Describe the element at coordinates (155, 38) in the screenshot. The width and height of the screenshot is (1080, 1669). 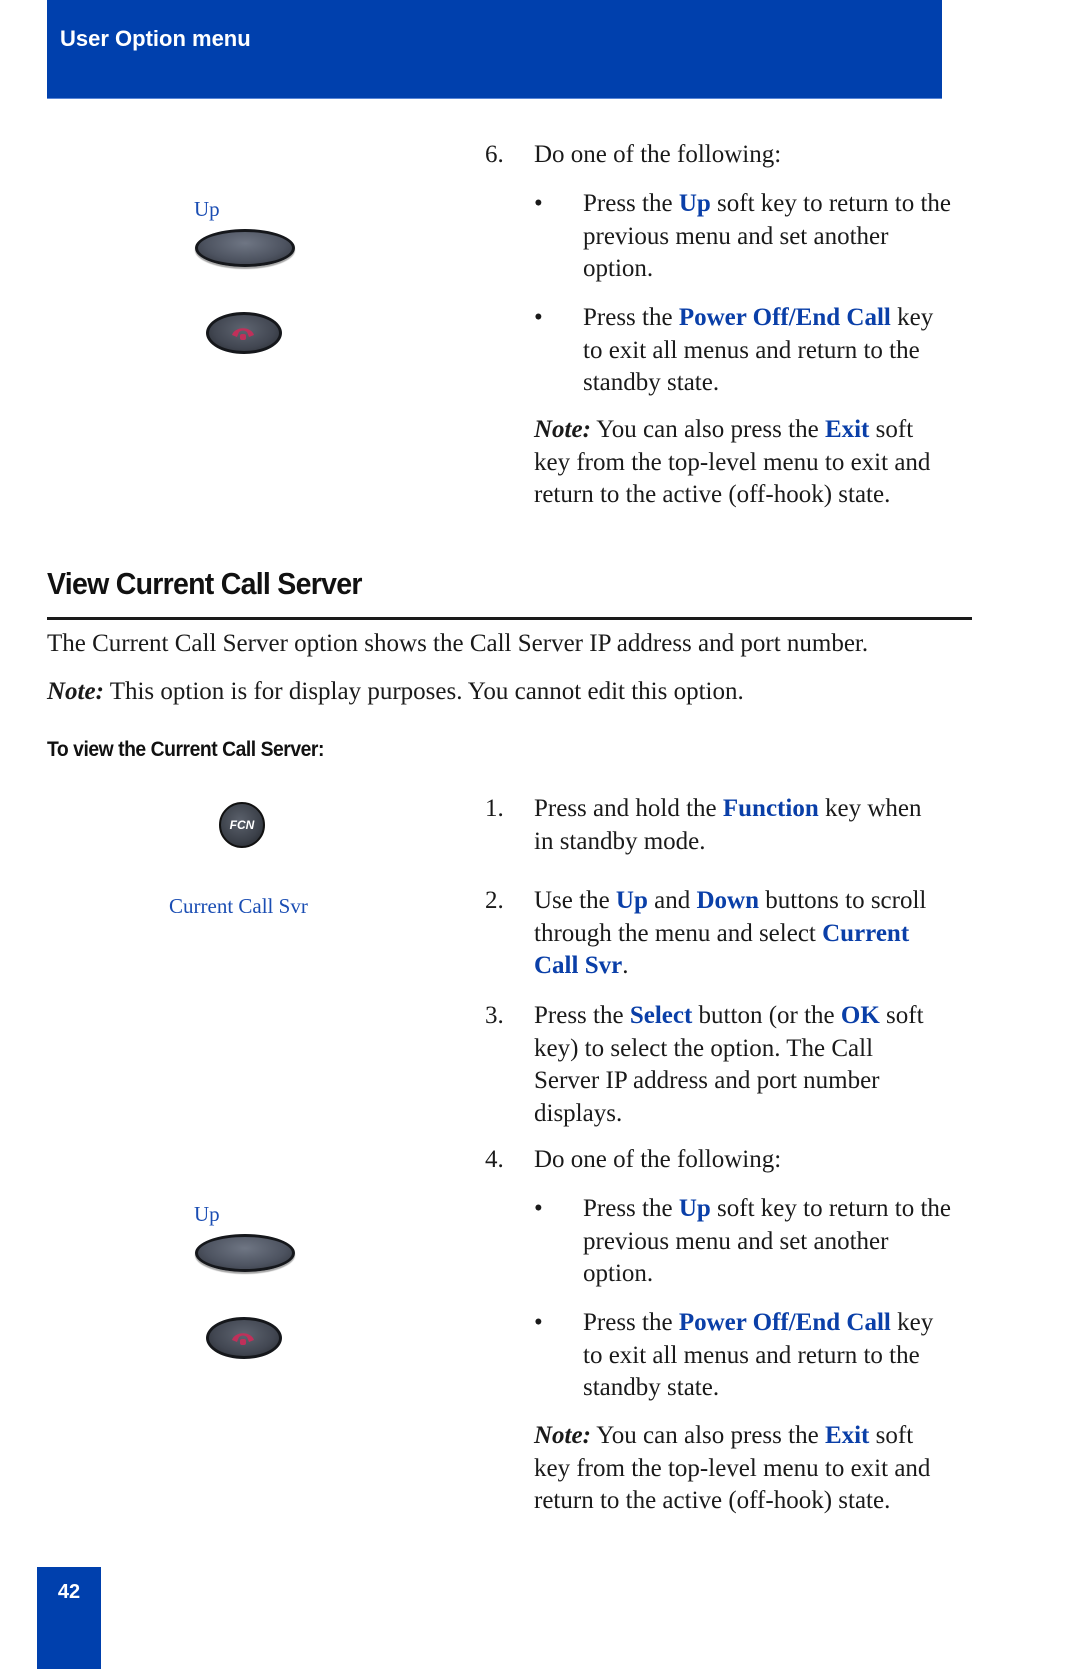
I see `chapter-title: User Option menu` at that location.